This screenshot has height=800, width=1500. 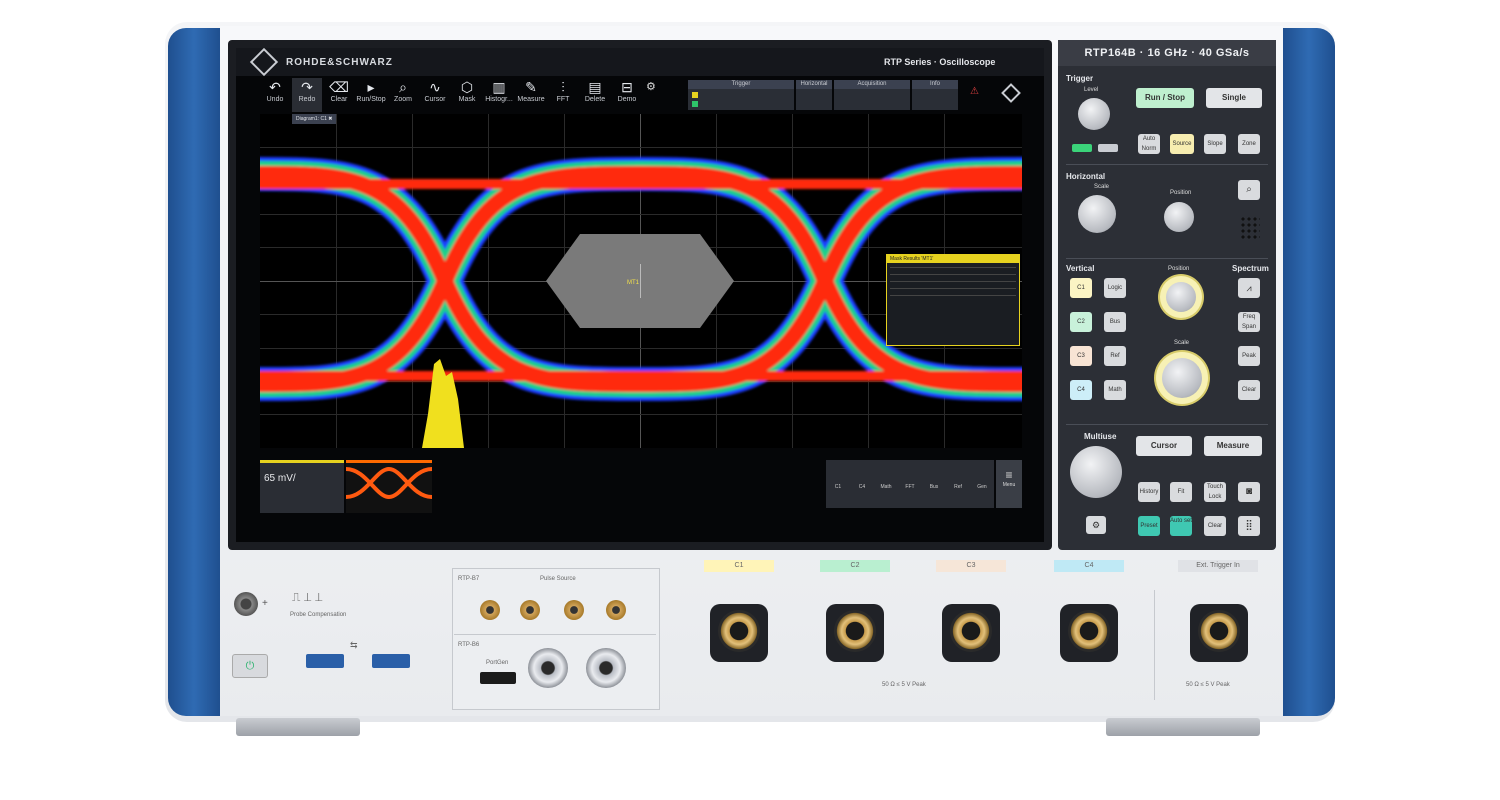 What do you see at coordinates (910, 487) in the screenshot?
I see `menu-fft: FFT` at bounding box center [910, 487].